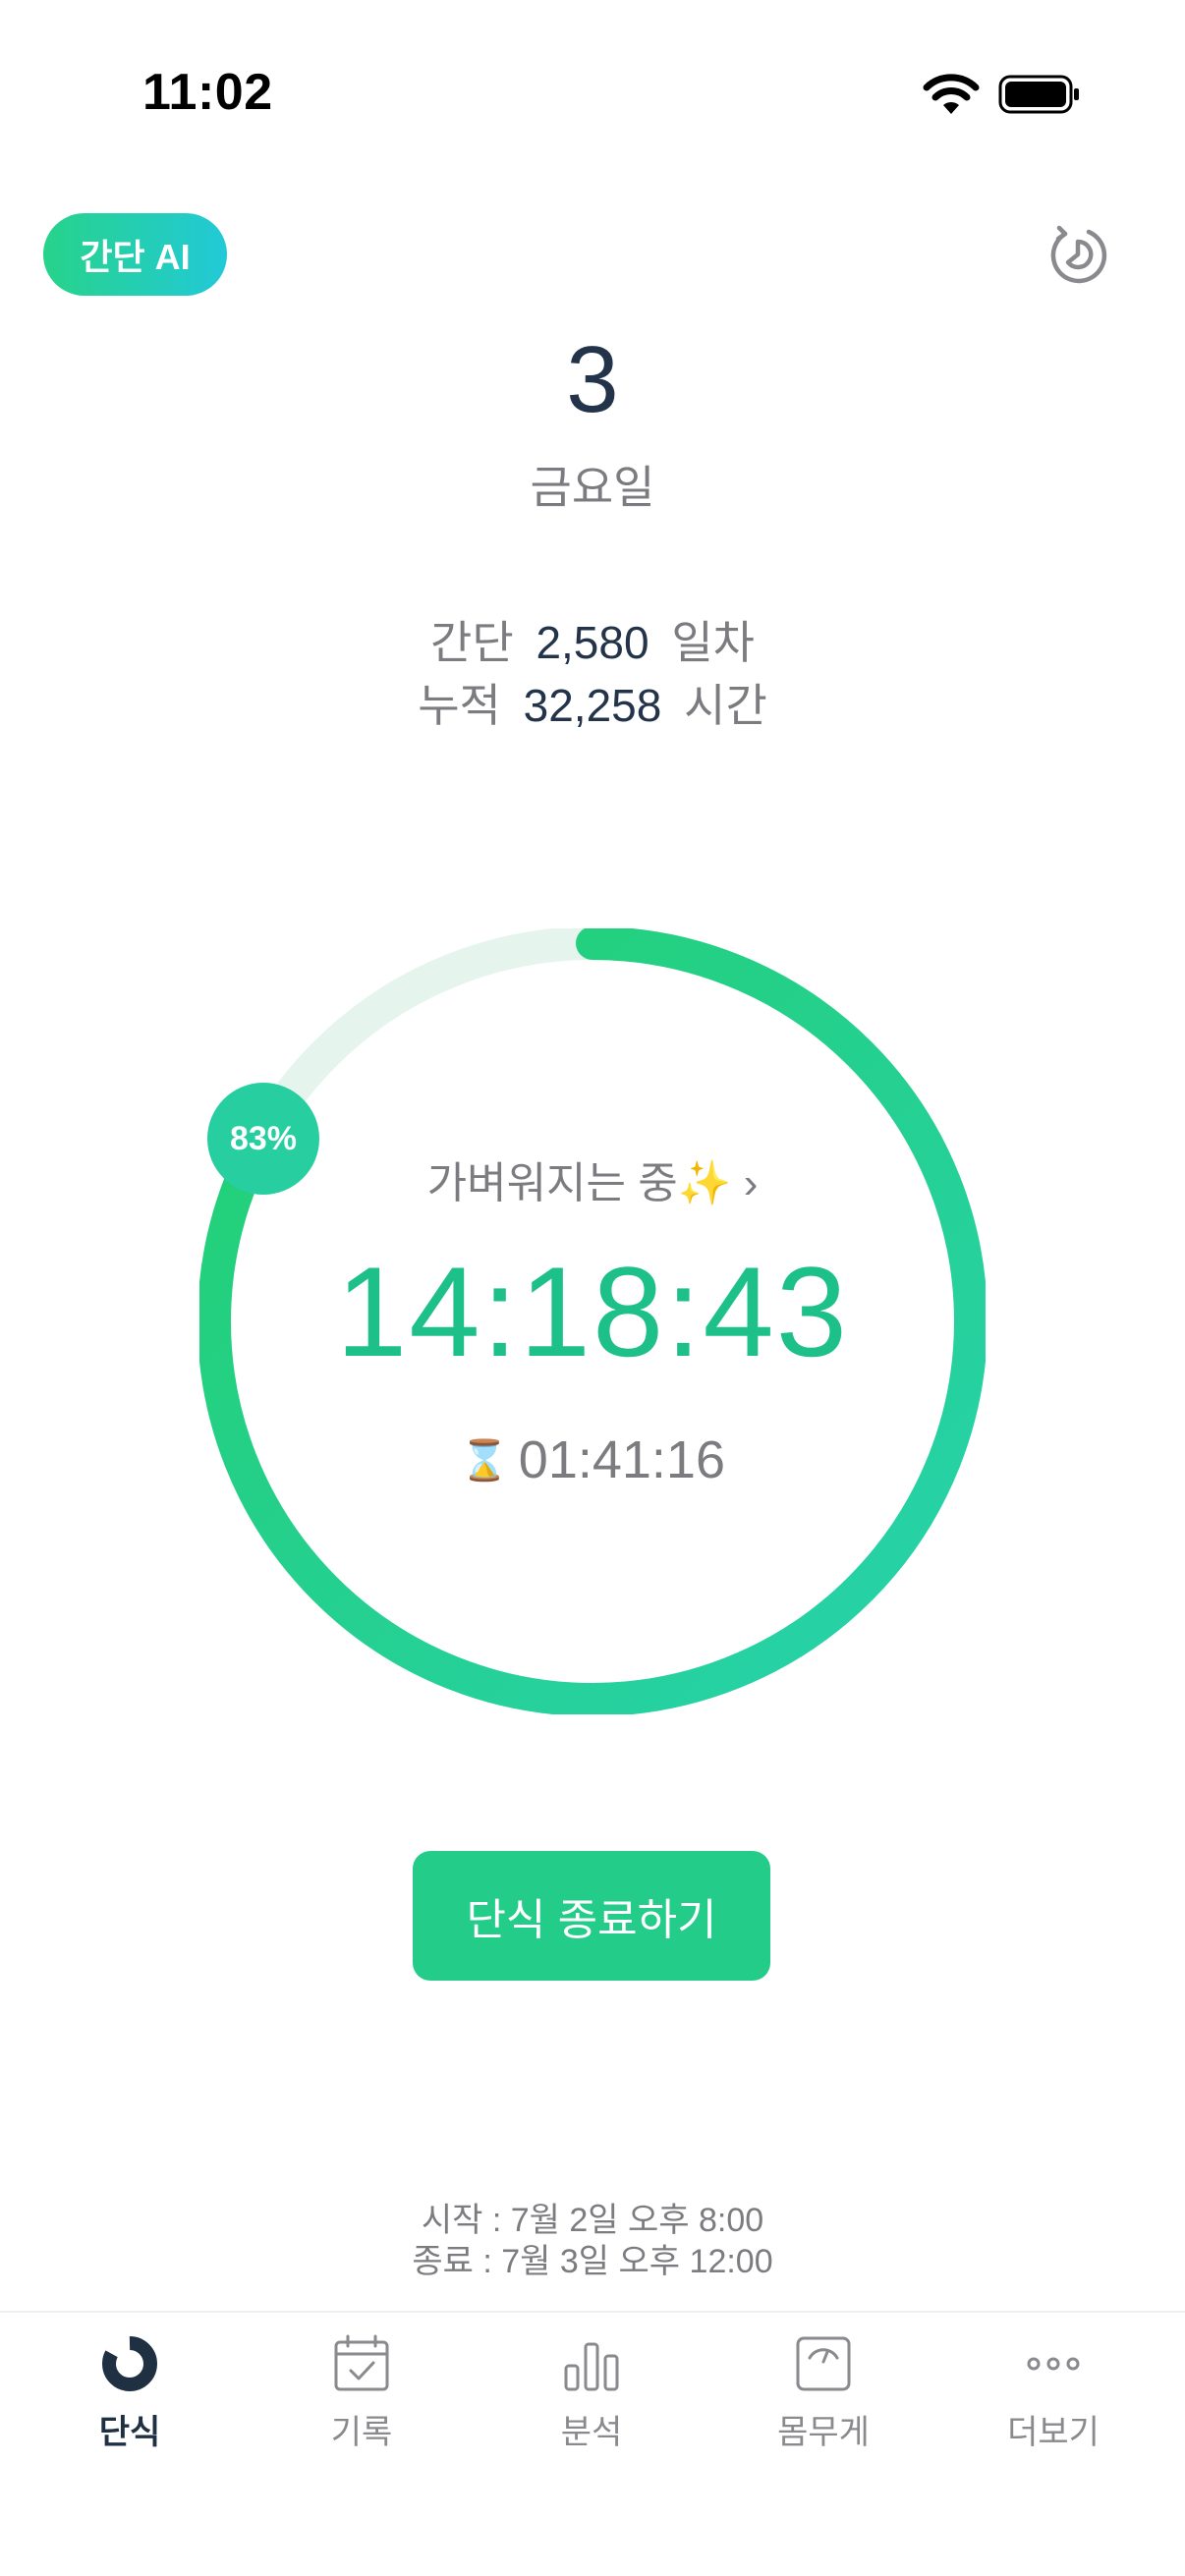 Image resolution: width=1185 pixels, height=2576 pixels. What do you see at coordinates (592, 1179) in the screenshot?
I see `fasting-status-link: 가벼워지는 중✨ ›` at bounding box center [592, 1179].